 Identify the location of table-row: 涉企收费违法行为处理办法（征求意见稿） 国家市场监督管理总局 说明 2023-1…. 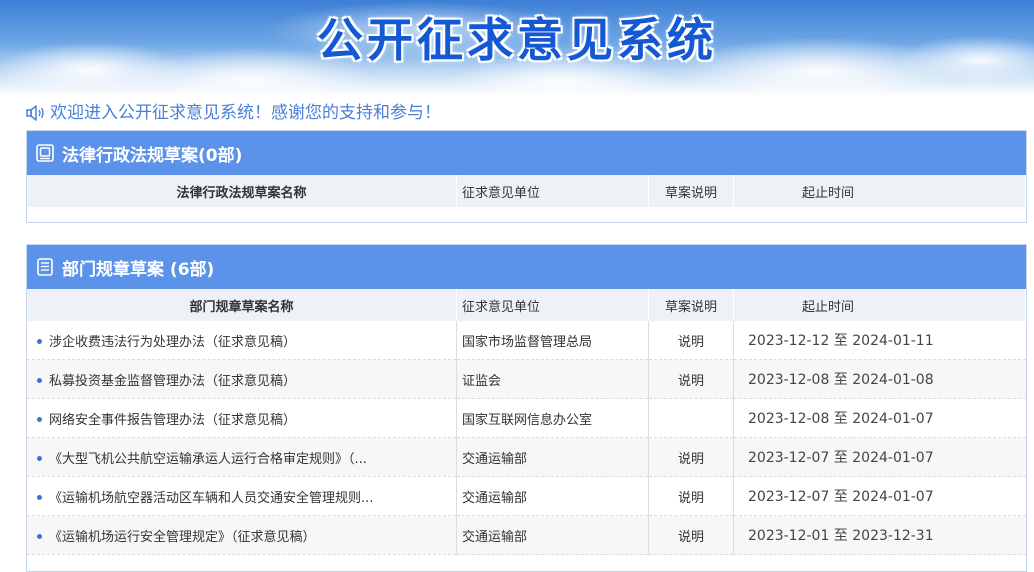
(526, 340).